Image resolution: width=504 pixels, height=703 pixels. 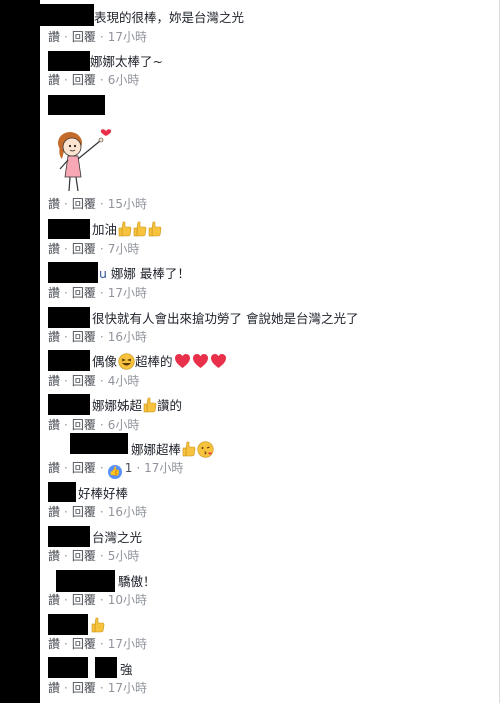 What do you see at coordinates (105, 229) in the screenshot?
I see `comment-text: 加油` at bounding box center [105, 229].